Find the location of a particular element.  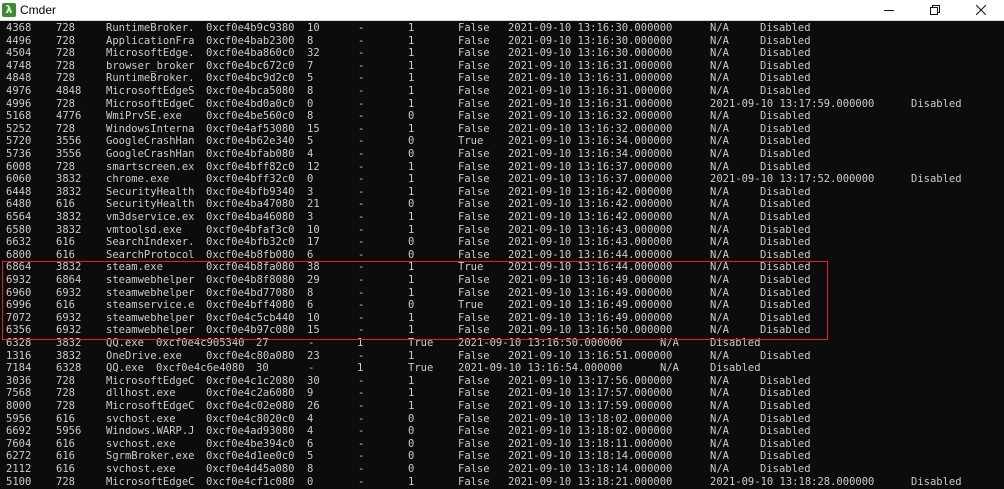

cell-exit-time: 2021-09-10 13:18:28.000000 is located at coordinates (792, 481).